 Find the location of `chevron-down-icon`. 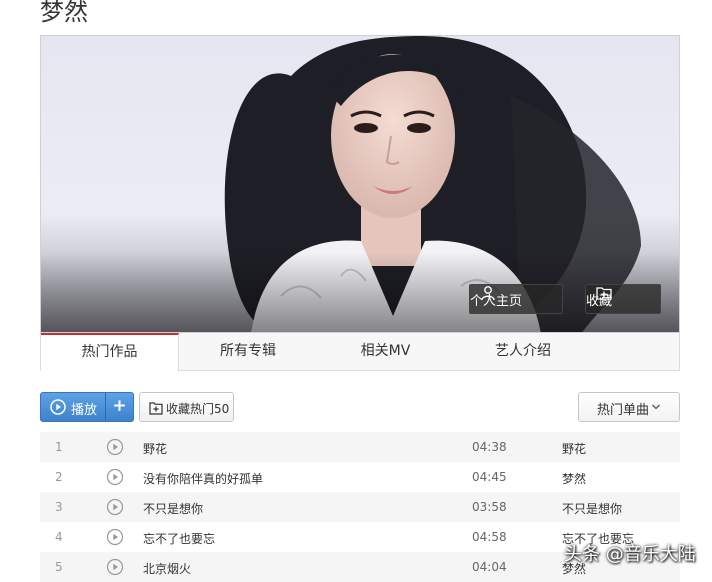

chevron-down-icon is located at coordinates (656, 407).